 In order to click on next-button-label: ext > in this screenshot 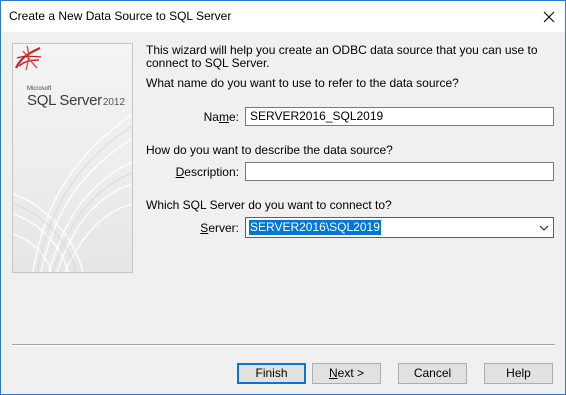, I will do `click(351, 373)`.